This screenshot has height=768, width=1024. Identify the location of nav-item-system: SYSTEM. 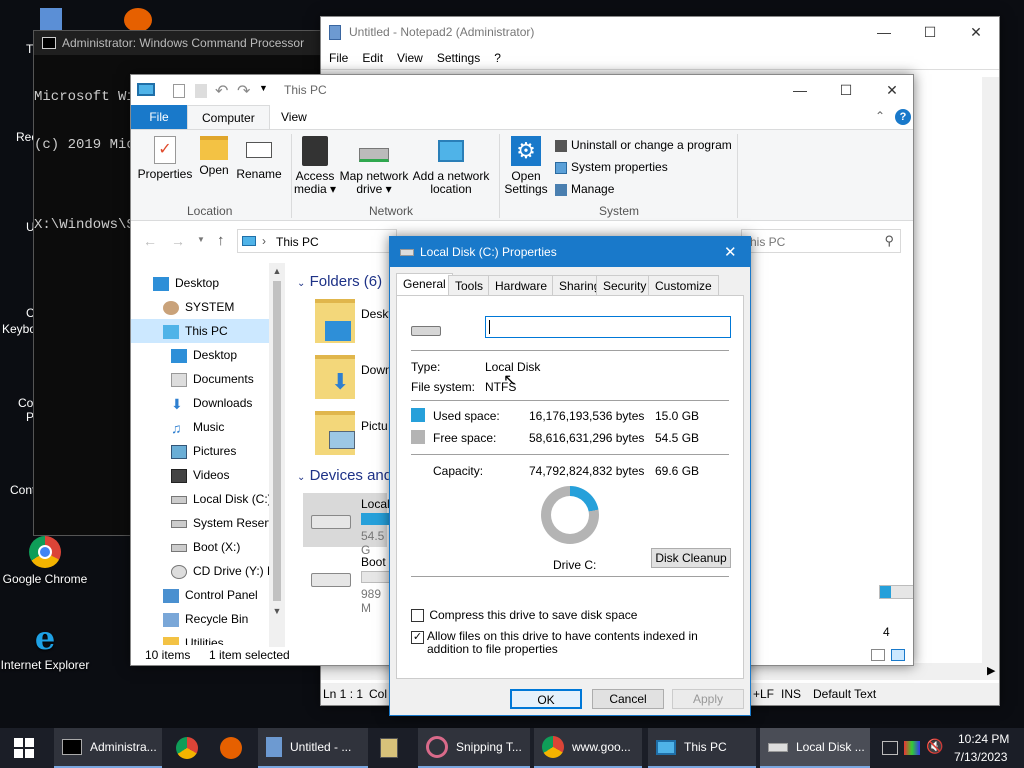
(198, 307).